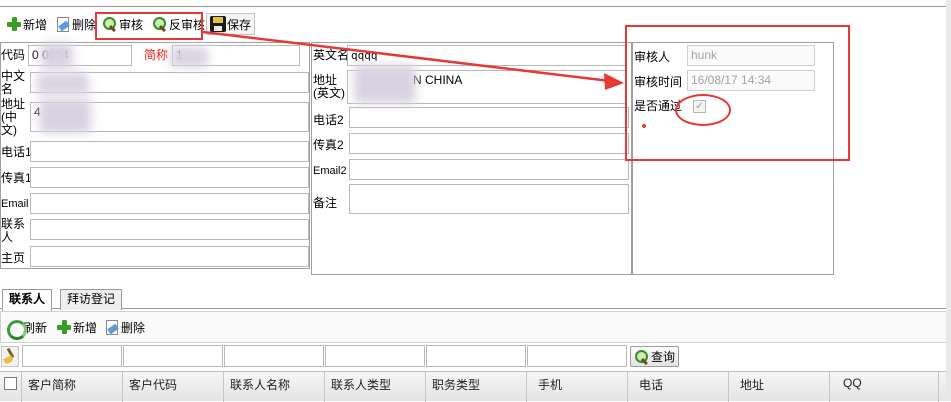 This screenshot has width=951, height=402. What do you see at coordinates (112, 327) in the screenshot?
I see `delete-icon` at bounding box center [112, 327].